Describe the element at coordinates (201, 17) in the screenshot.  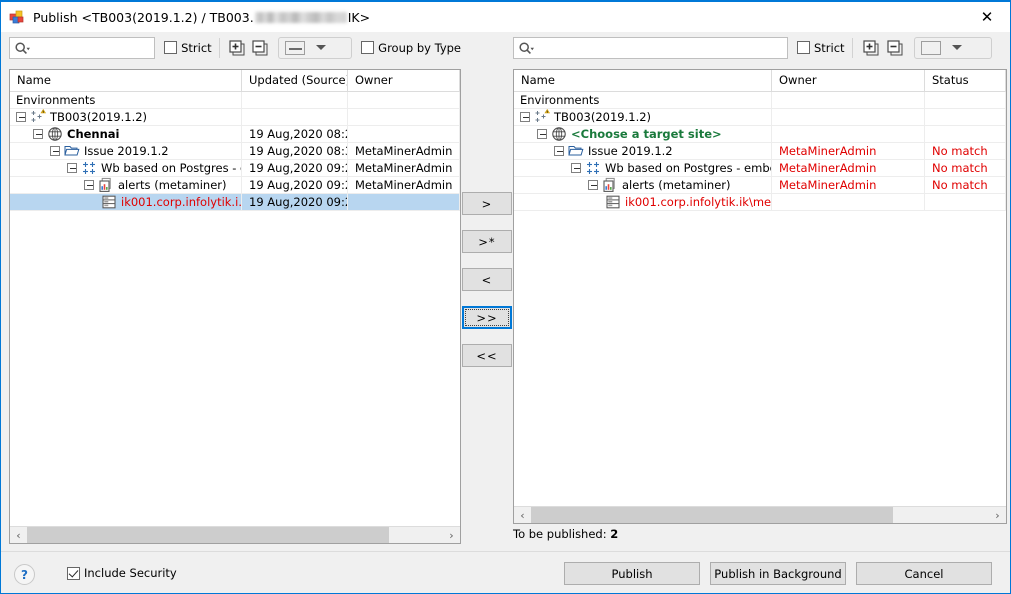
I see `page-title: Publish <TB003(2019.1.2) / TB003. IK>` at that location.